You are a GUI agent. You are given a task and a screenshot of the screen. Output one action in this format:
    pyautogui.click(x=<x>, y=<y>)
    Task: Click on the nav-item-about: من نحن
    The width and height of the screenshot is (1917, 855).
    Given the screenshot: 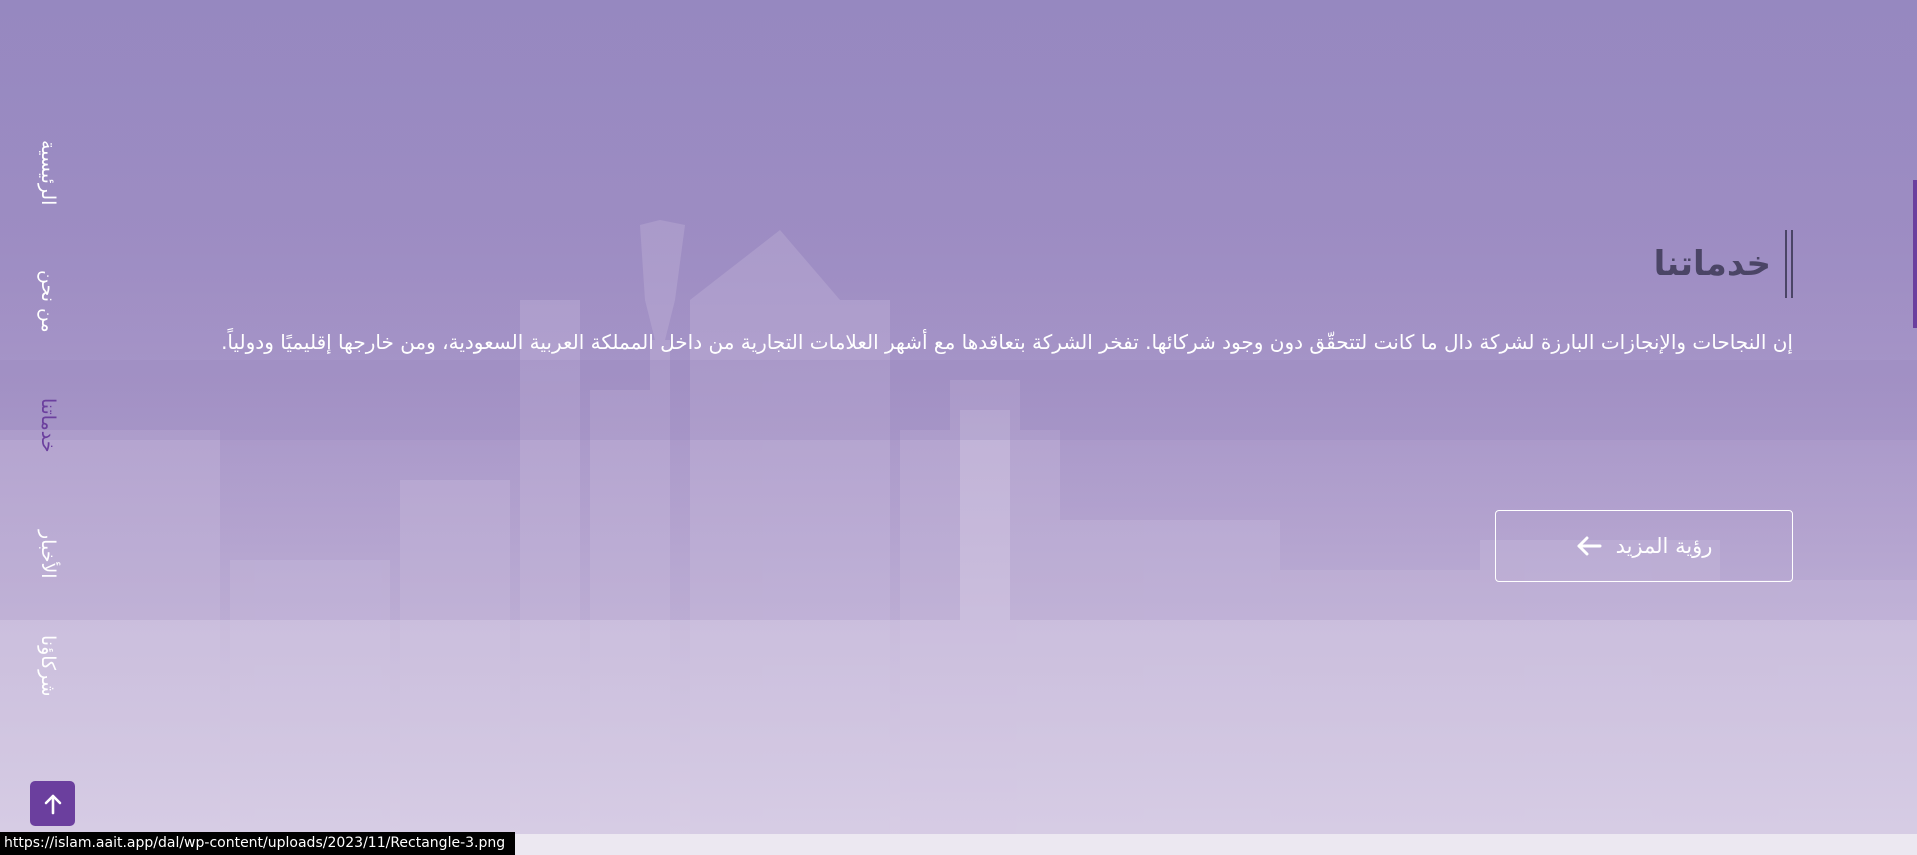 What is the action you would take?
    pyautogui.click(x=48, y=301)
    